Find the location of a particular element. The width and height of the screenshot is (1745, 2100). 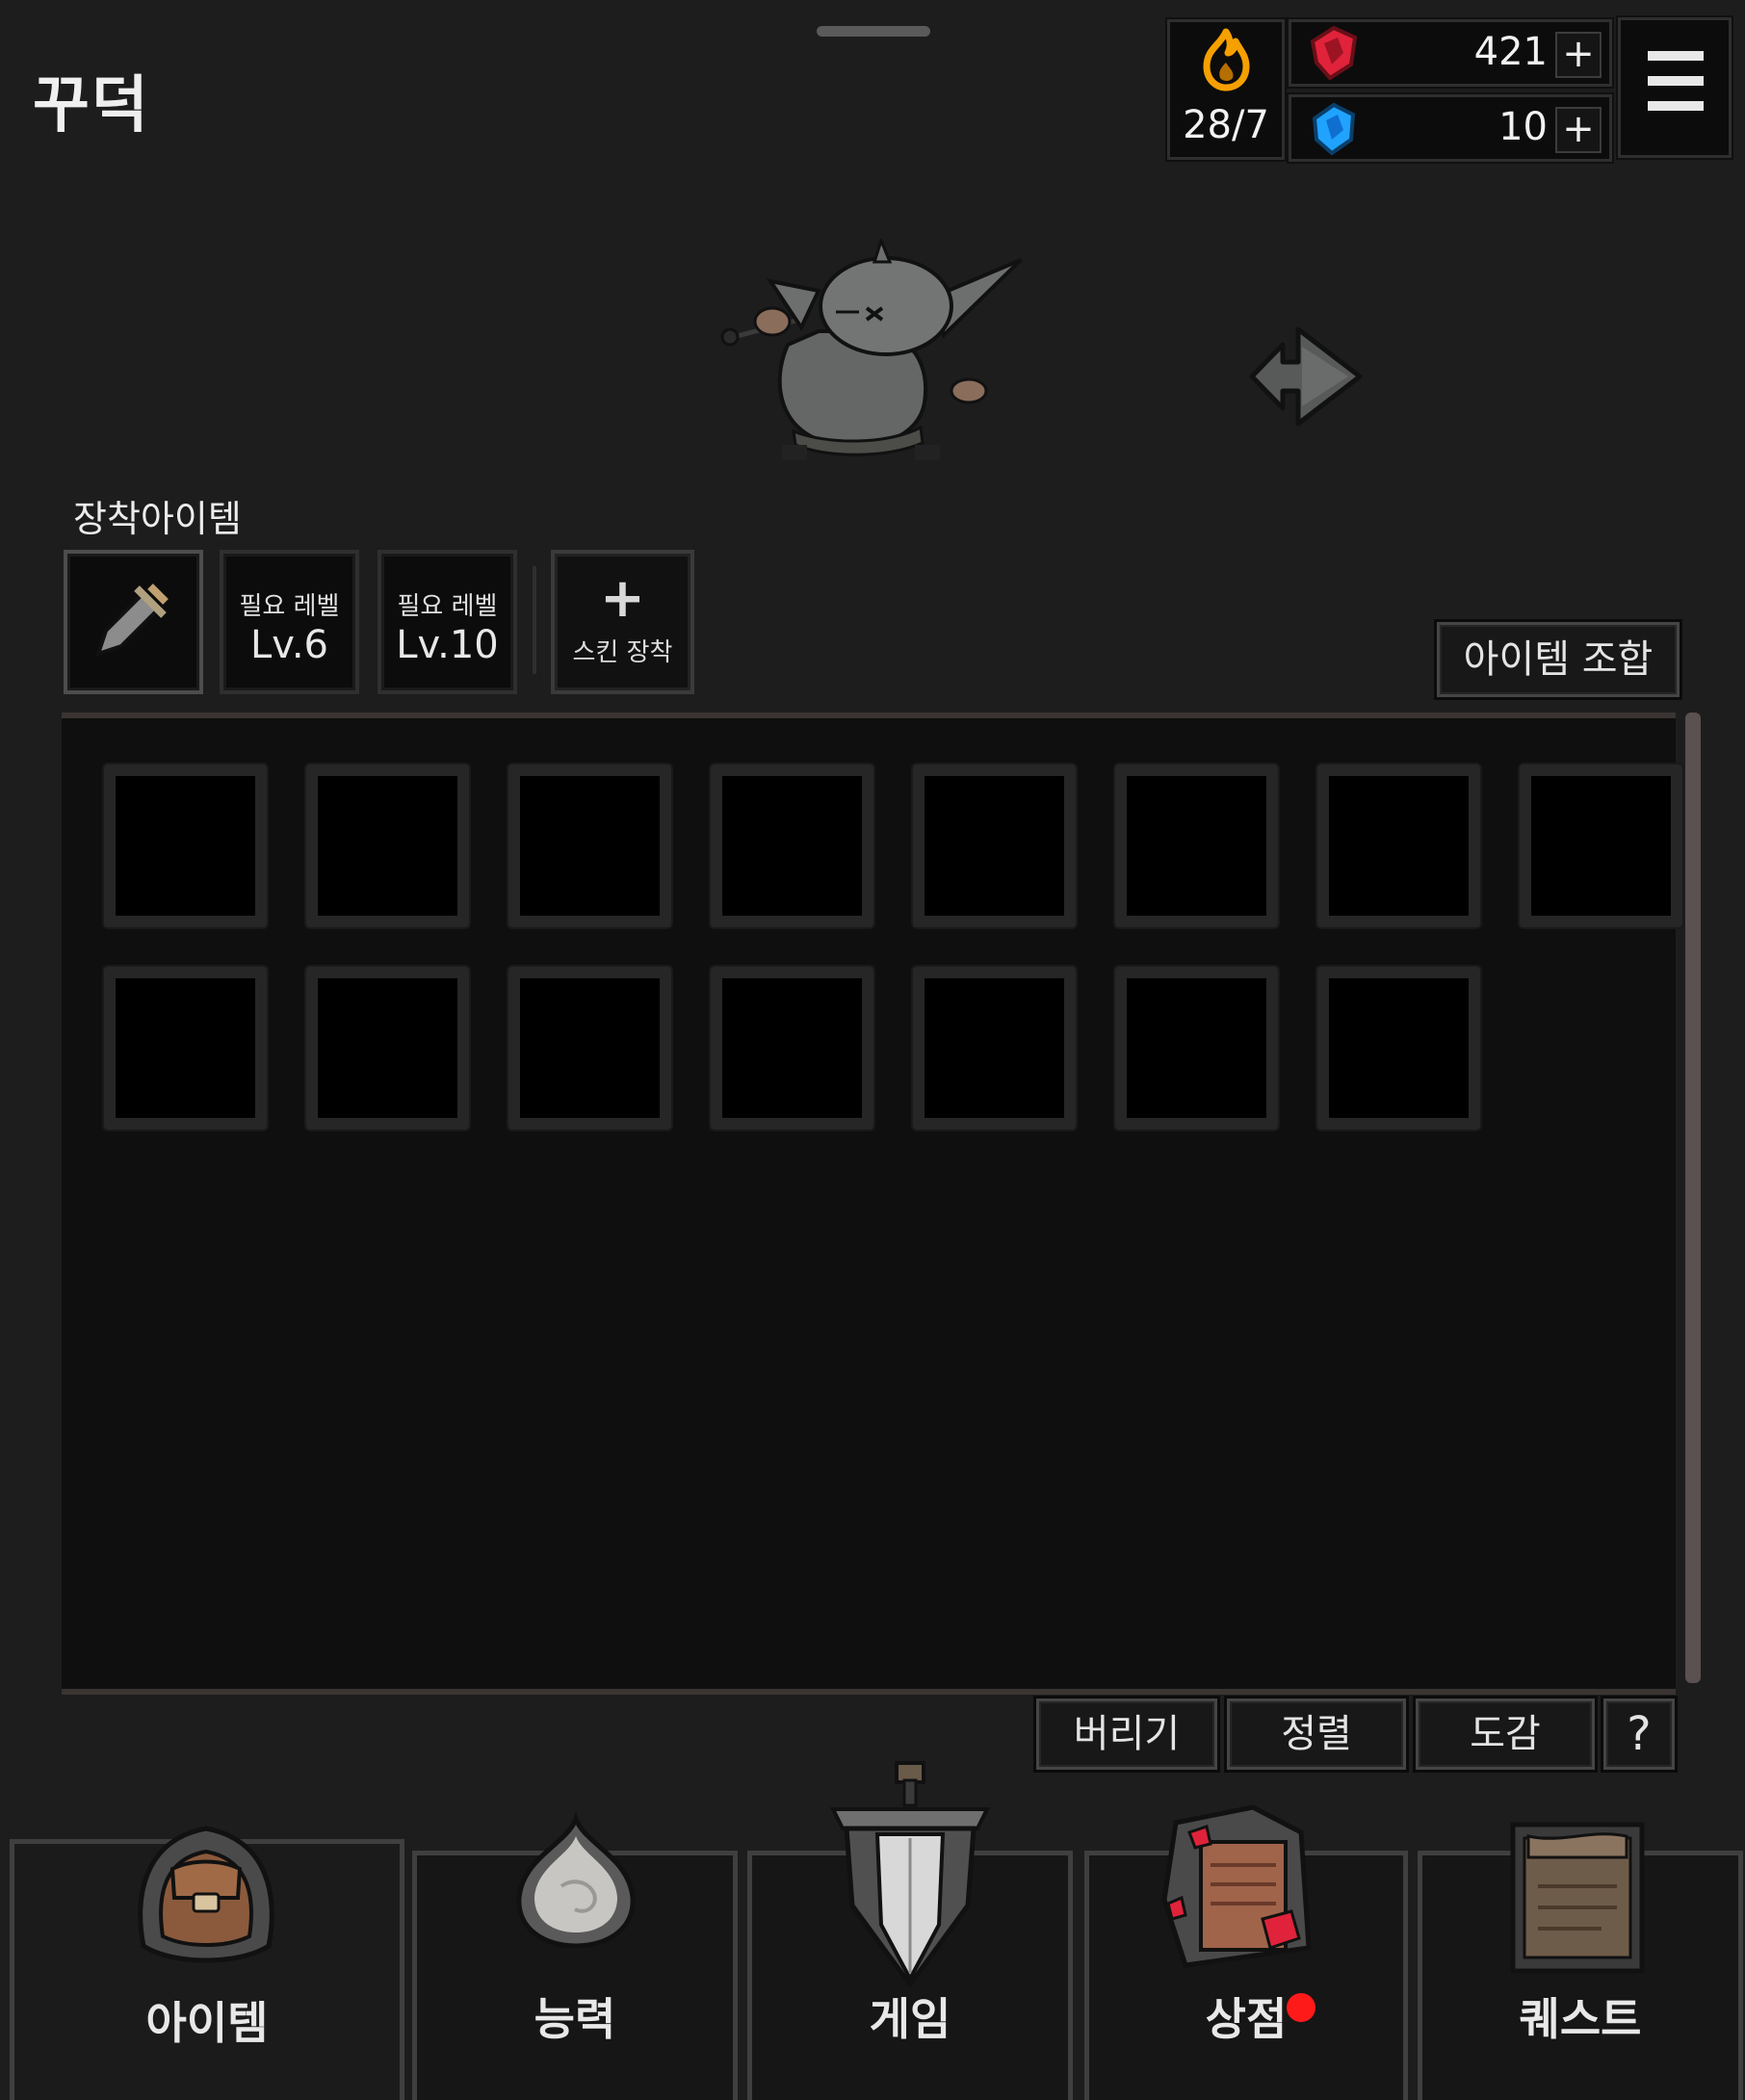

collection-button: 도감 is located at coordinates (1506, 1734).